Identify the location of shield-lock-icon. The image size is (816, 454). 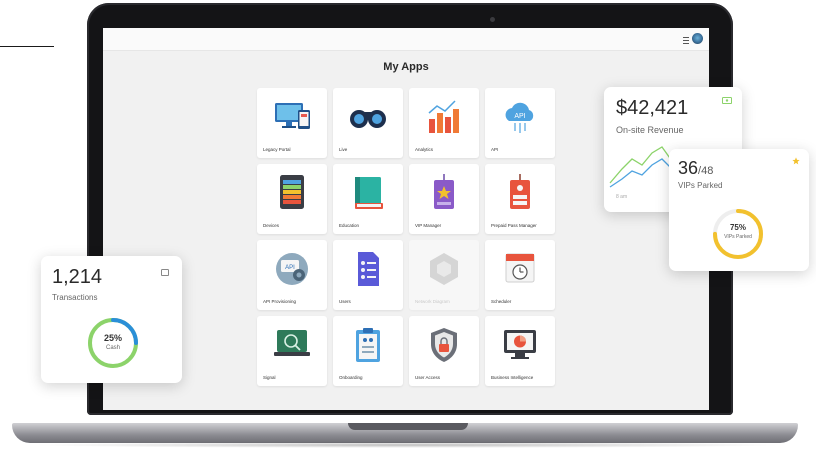
(444, 345).